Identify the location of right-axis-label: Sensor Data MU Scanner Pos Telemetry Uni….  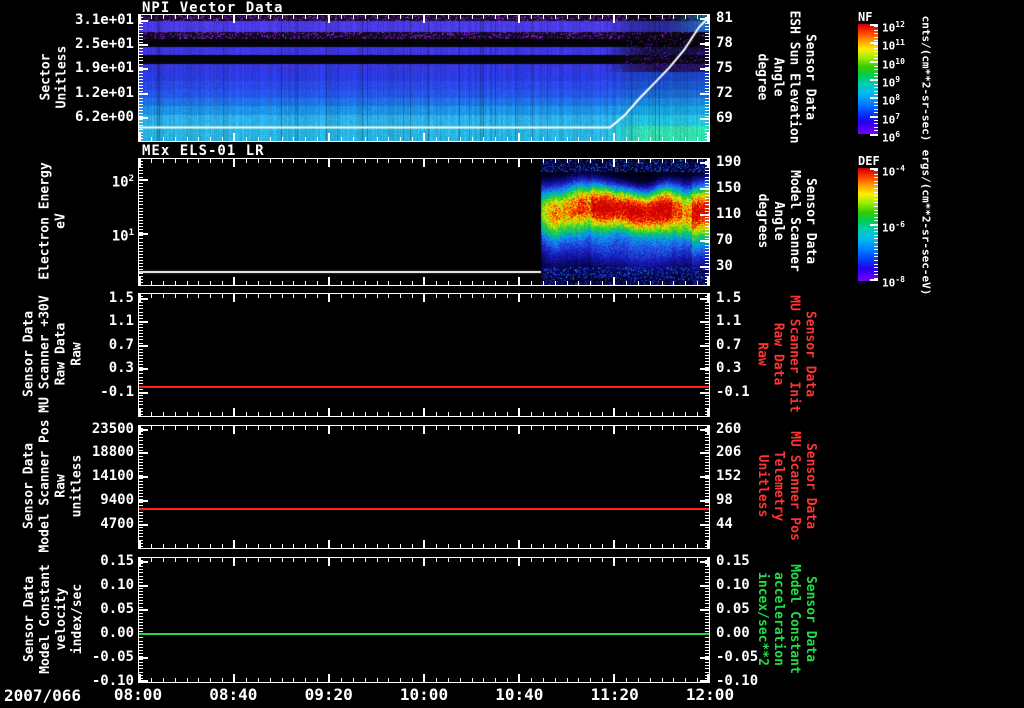
(786, 486).